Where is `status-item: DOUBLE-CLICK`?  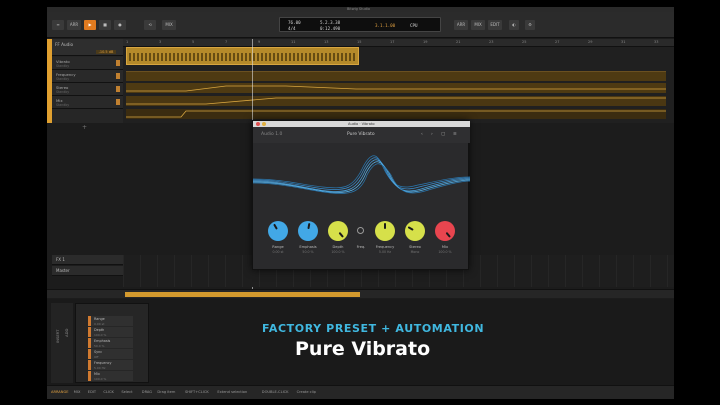
status-item: DOUBLE-CLICK is located at coordinates (275, 392).